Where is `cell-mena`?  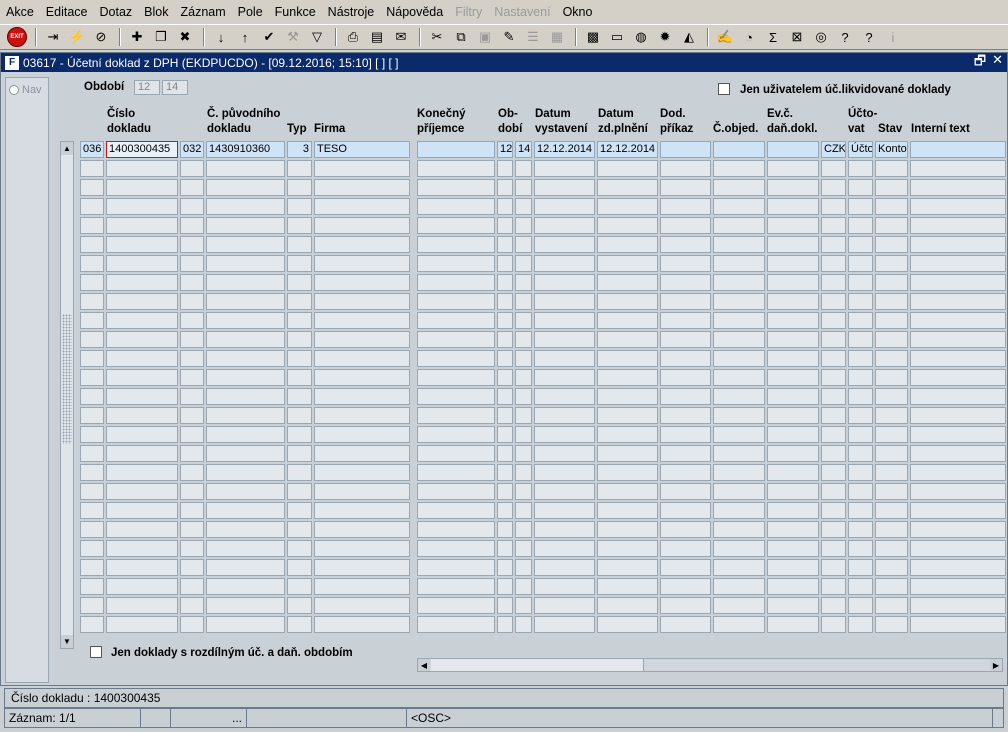 cell-mena is located at coordinates (833, 244).